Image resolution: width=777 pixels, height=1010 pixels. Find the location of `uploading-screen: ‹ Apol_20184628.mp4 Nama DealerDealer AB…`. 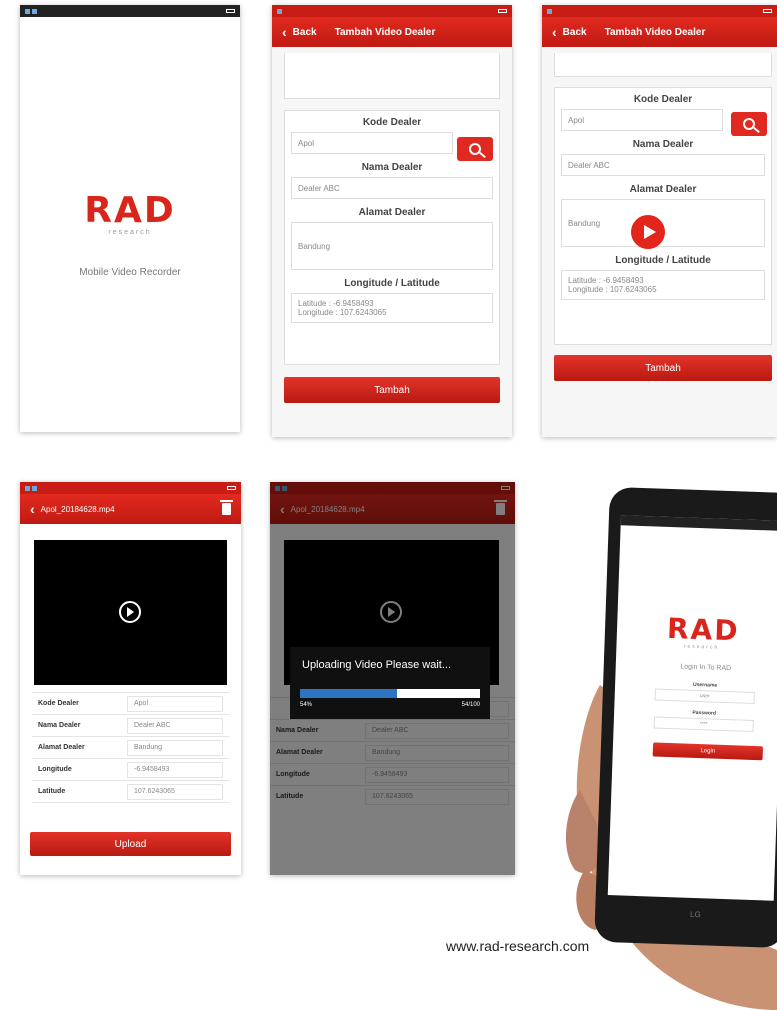

uploading-screen: ‹ Apol_20184628.mp4 Nama DealerDealer AB… is located at coordinates (392, 678).